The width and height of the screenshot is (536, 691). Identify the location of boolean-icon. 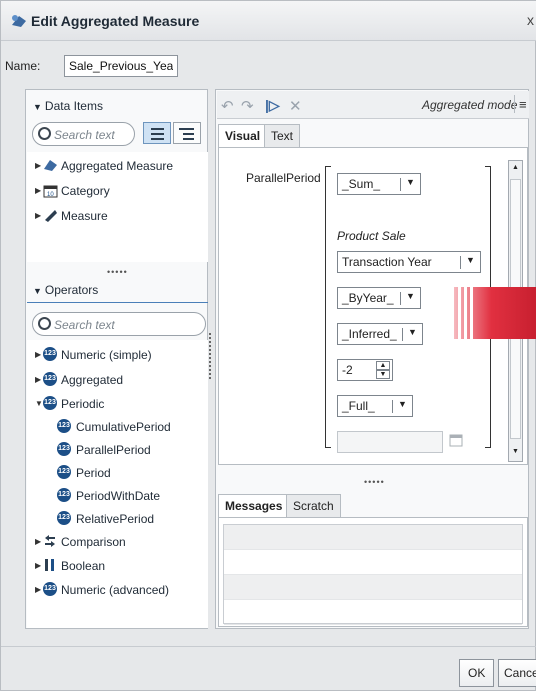
(49, 565).